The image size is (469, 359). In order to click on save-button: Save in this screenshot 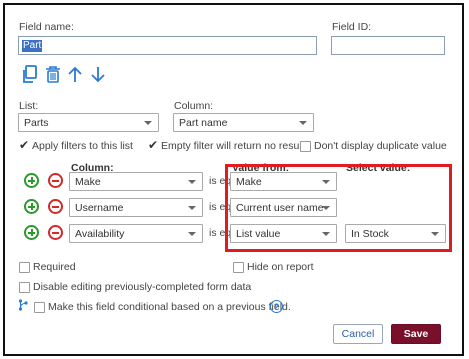, I will do `click(416, 334)`.